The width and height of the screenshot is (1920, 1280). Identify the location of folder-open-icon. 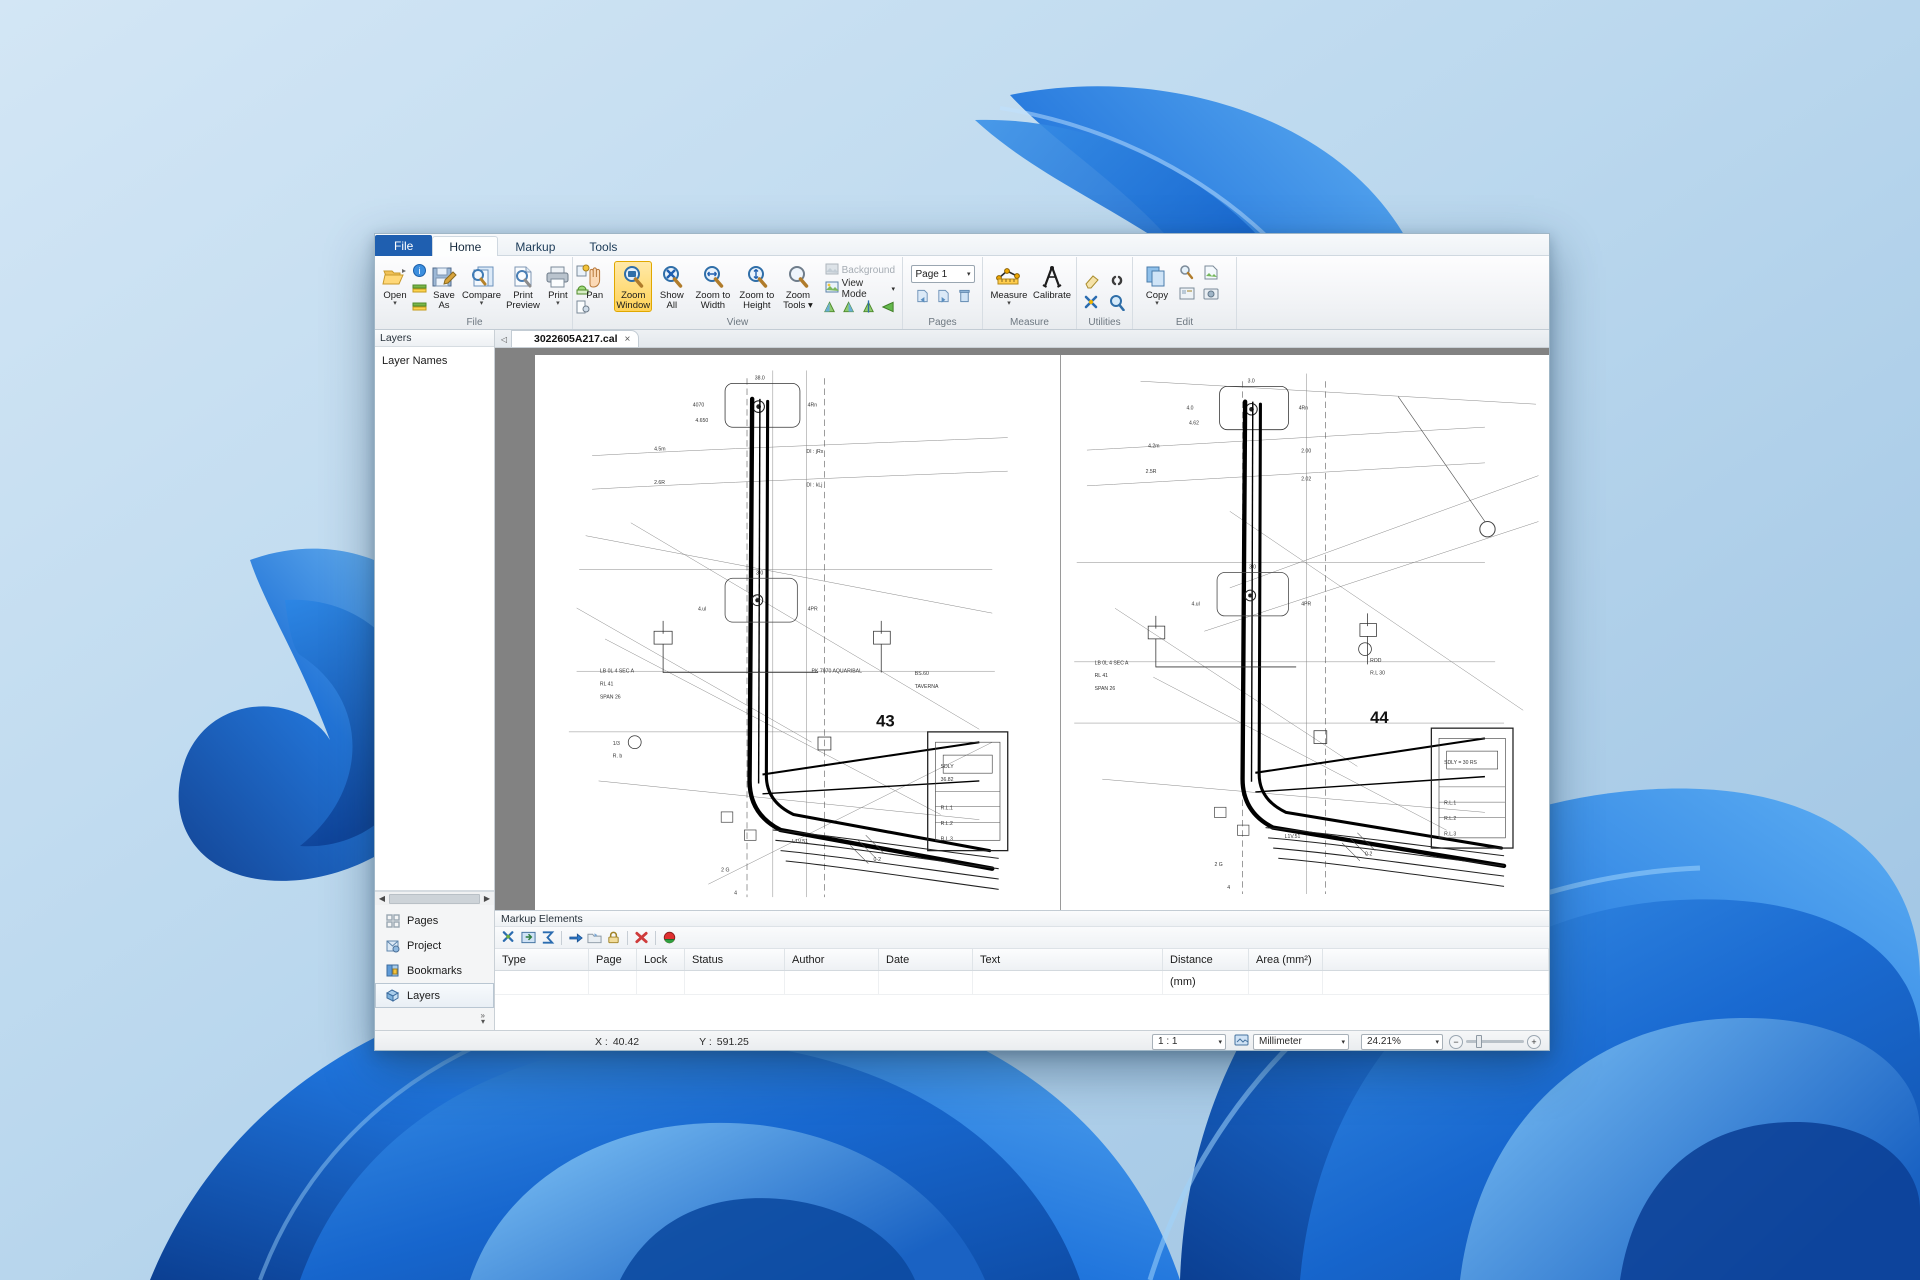
(594, 937).